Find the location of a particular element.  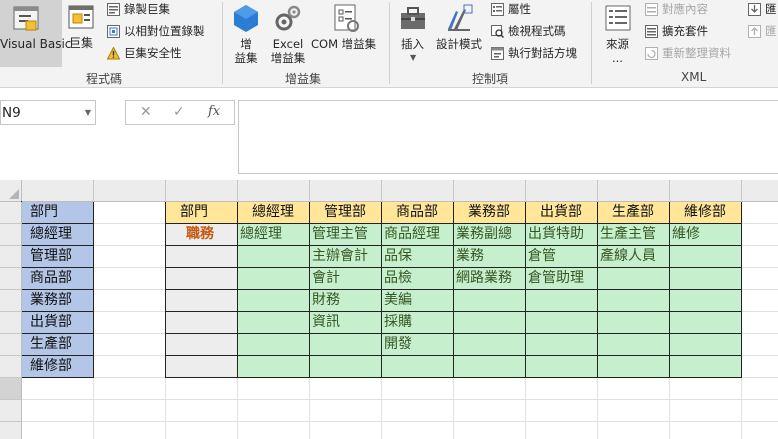

duty-cell-e-2: 管理主管 is located at coordinates (340, 234).